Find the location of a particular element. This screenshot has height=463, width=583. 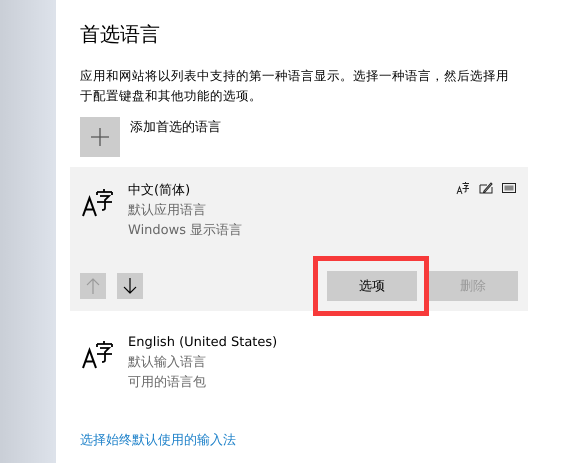

options-button: 选项 is located at coordinates (372, 286).